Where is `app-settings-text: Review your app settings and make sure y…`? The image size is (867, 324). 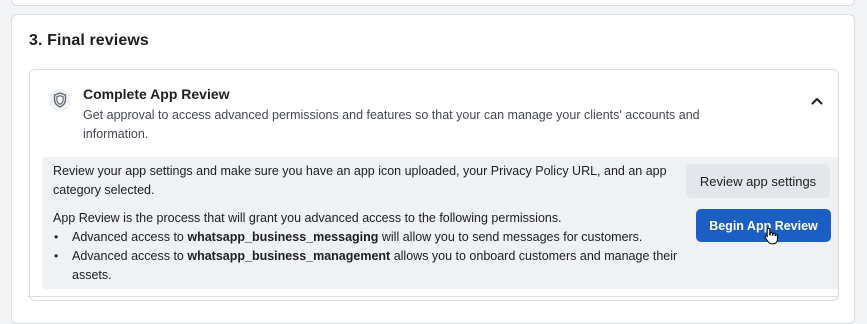 app-settings-text: Review your app settings and make sure y… is located at coordinates (360, 180).